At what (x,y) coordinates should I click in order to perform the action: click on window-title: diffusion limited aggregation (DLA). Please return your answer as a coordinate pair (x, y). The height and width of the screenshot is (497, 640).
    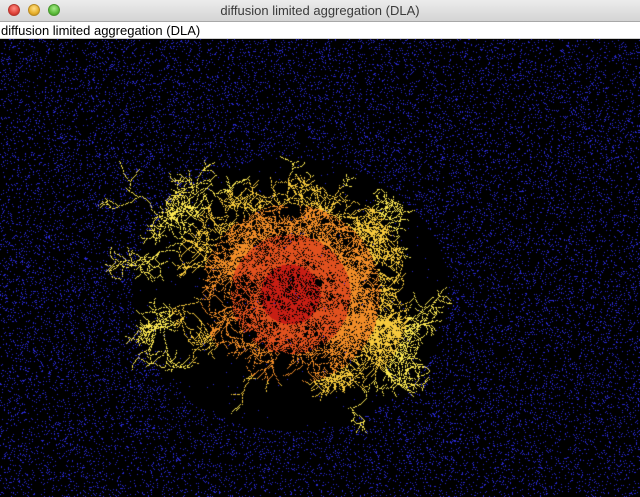
    Looking at the image, I should click on (320, 10).